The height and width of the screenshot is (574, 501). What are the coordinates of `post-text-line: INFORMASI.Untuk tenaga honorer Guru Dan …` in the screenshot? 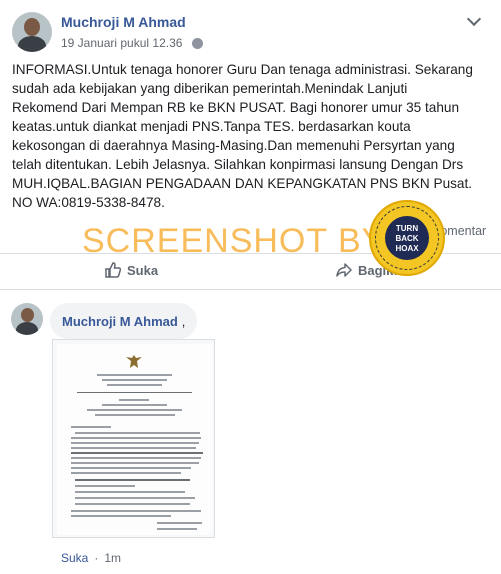 It's located at (242, 69).